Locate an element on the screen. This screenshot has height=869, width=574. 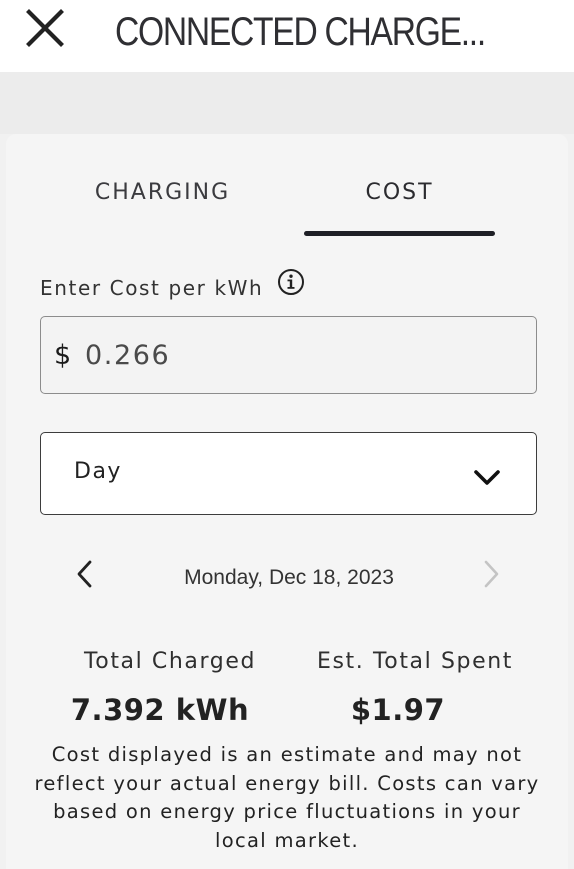
next-date-button is located at coordinates (492, 574).